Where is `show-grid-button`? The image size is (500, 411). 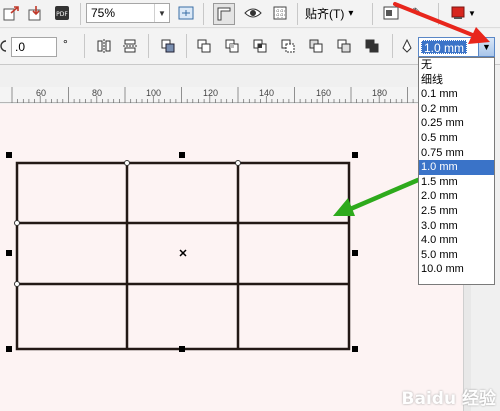 show-grid-button is located at coordinates (280, 13).